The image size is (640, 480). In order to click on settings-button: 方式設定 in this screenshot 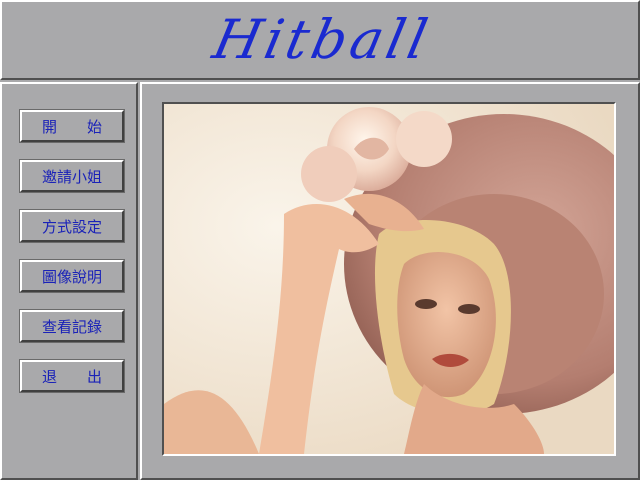, I will do `click(72, 226)`.